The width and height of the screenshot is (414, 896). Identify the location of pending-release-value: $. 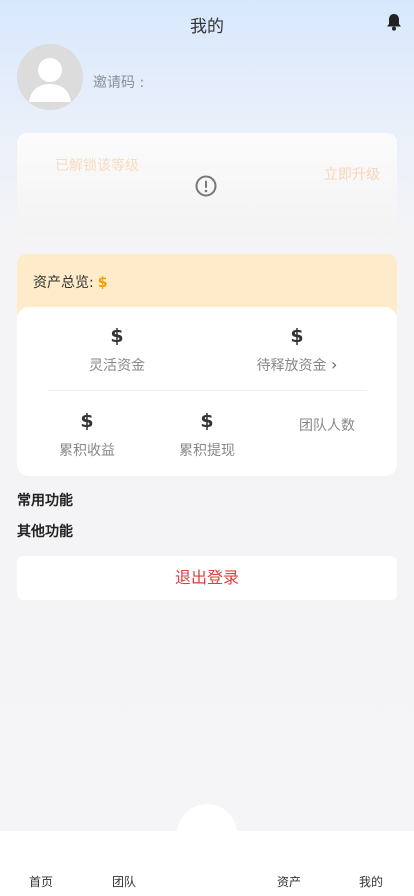
(297, 336).